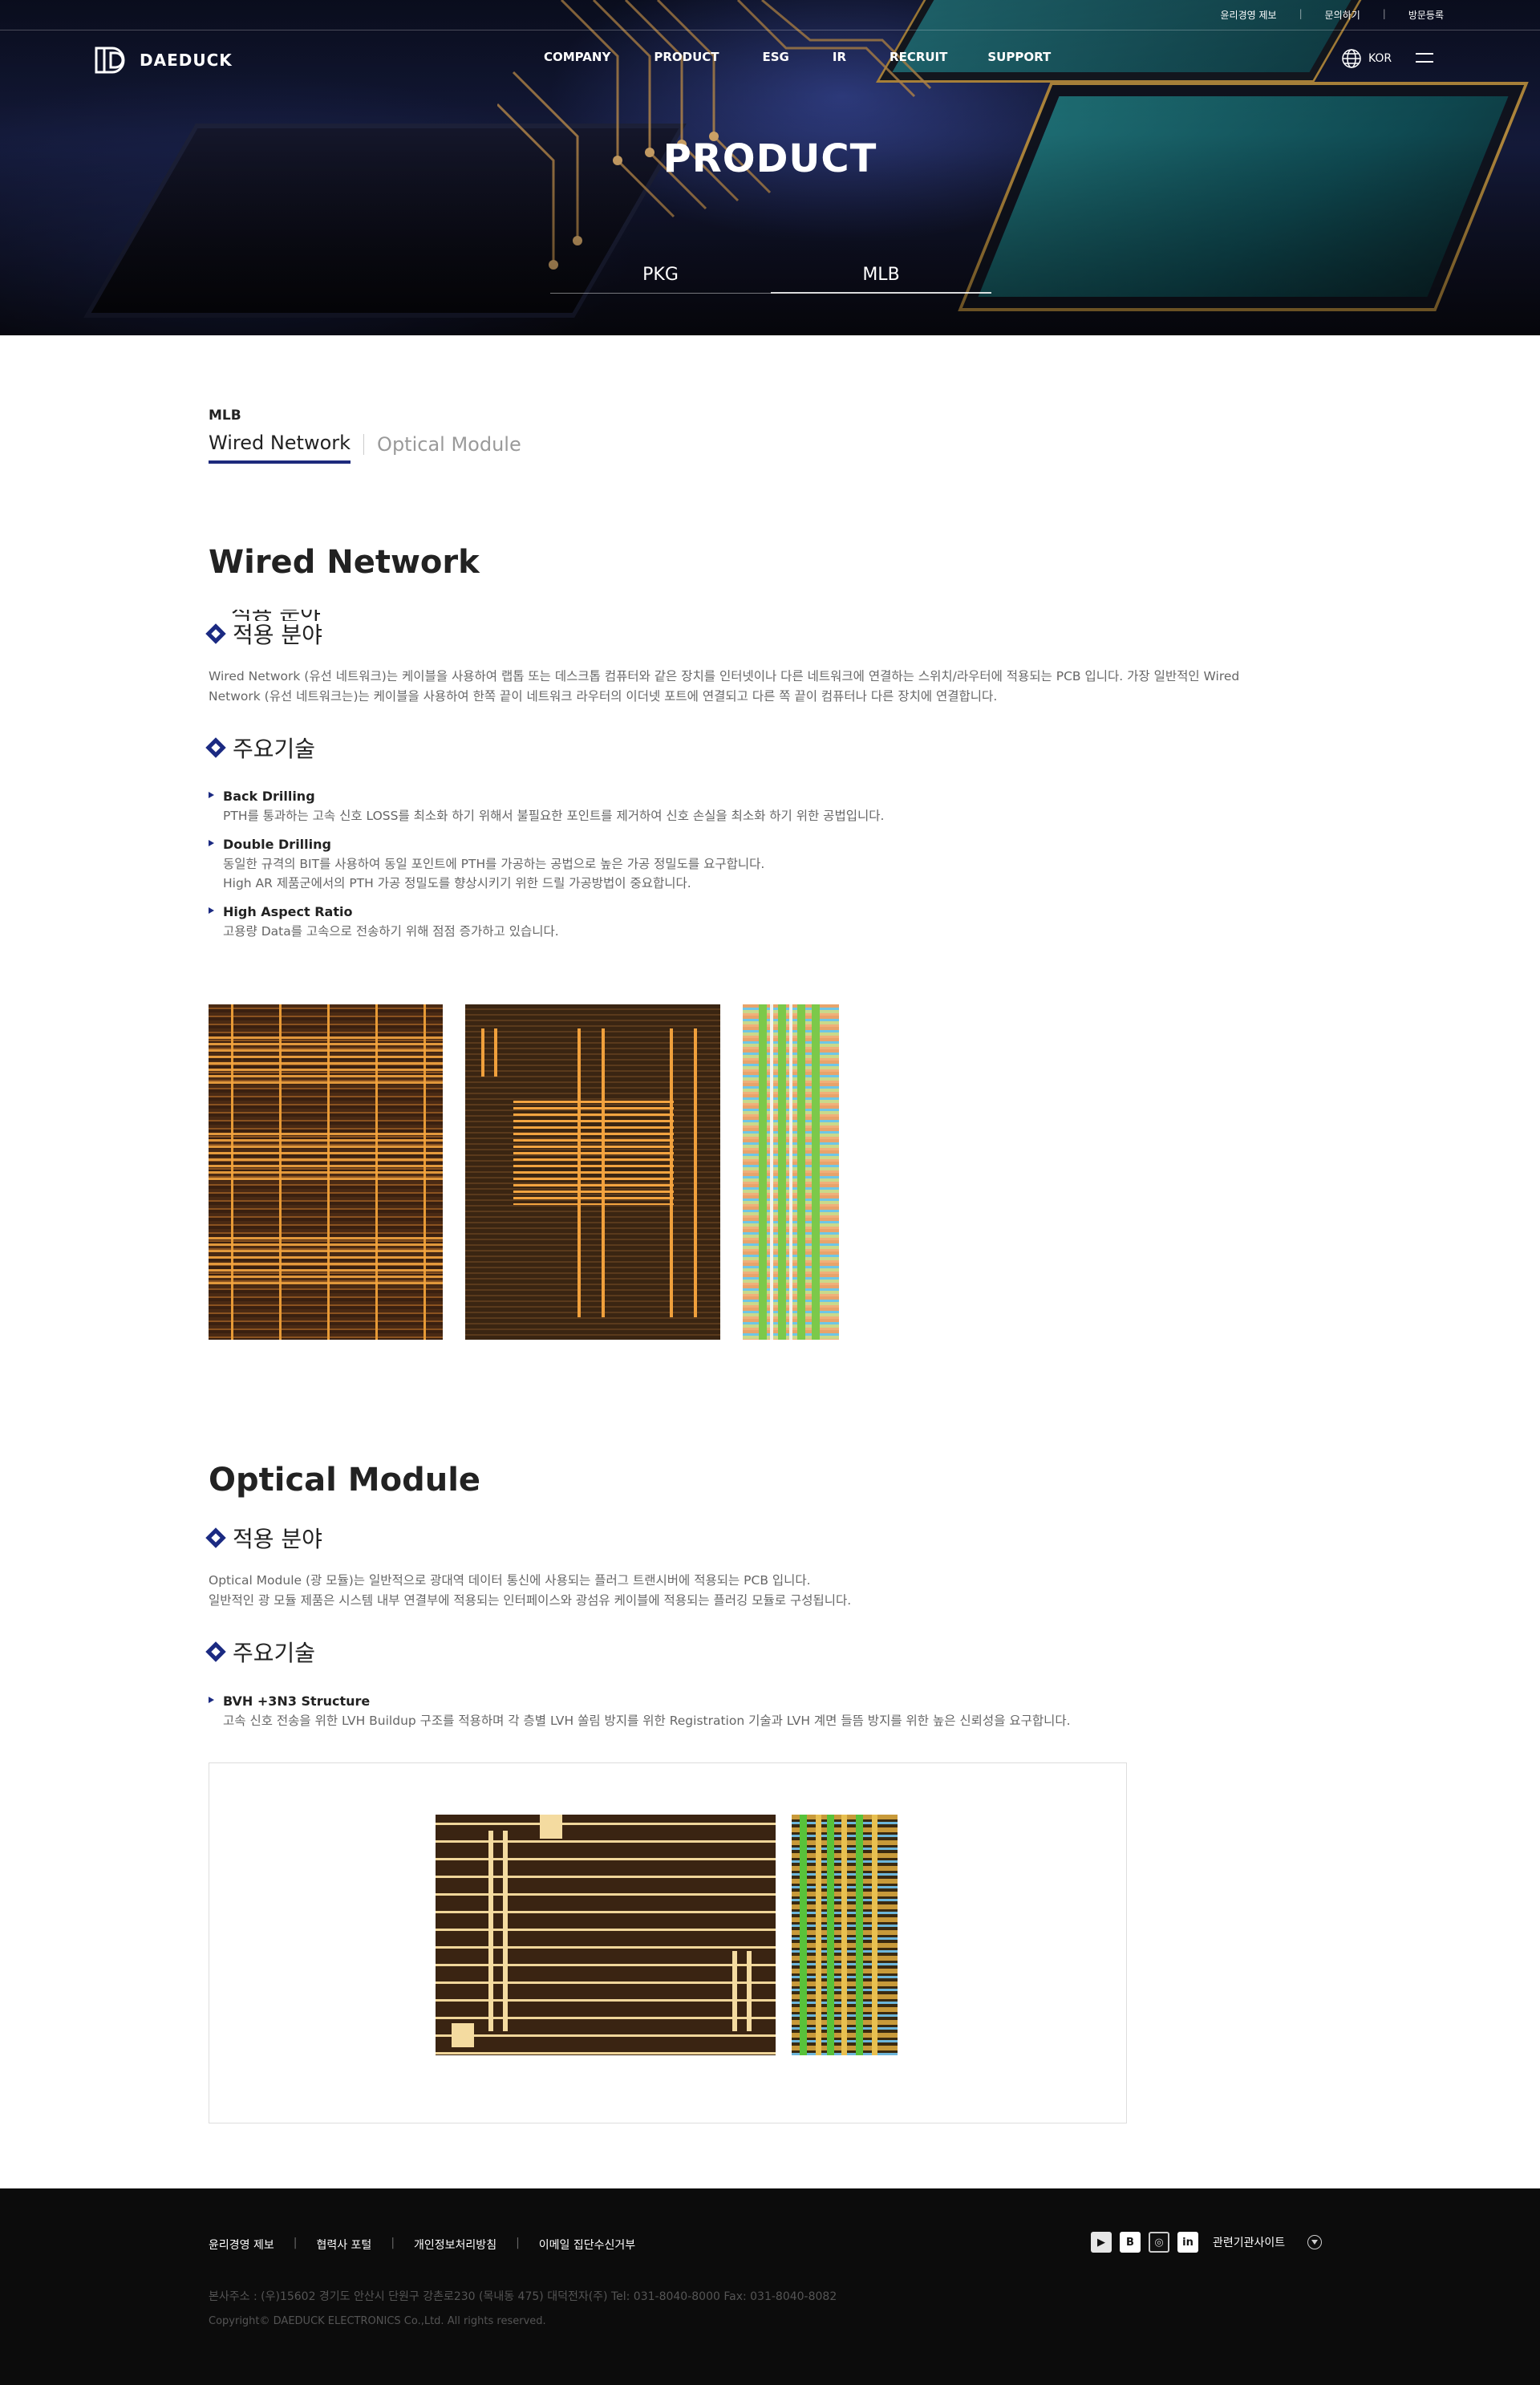 The height and width of the screenshot is (2385, 1540). Describe the element at coordinates (455, 2245) in the screenshot. I see `footer-link-privacy: 개인정보처리방침` at that location.